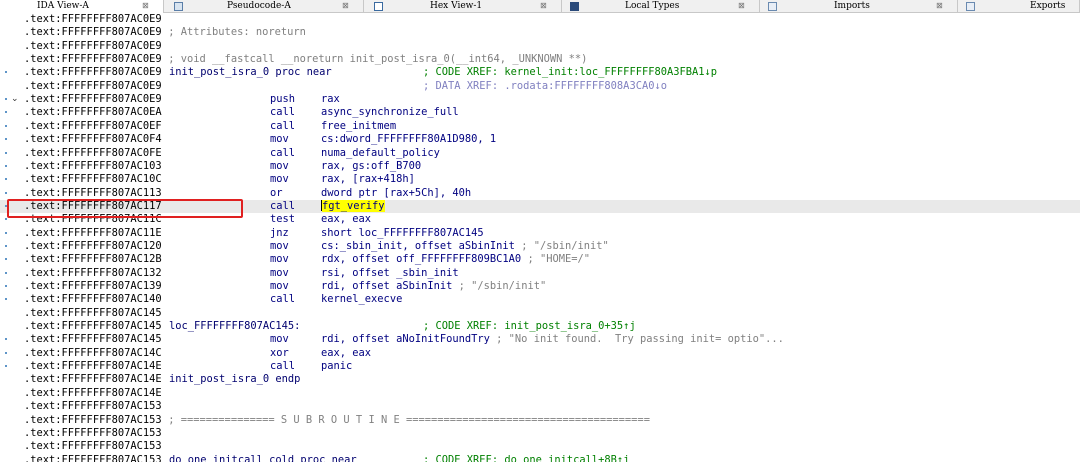  What do you see at coordinates (540, 19) in the screenshot?
I see `listing-row: .text:FFFFFFFF807AC0E9` at bounding box center [540, 19].